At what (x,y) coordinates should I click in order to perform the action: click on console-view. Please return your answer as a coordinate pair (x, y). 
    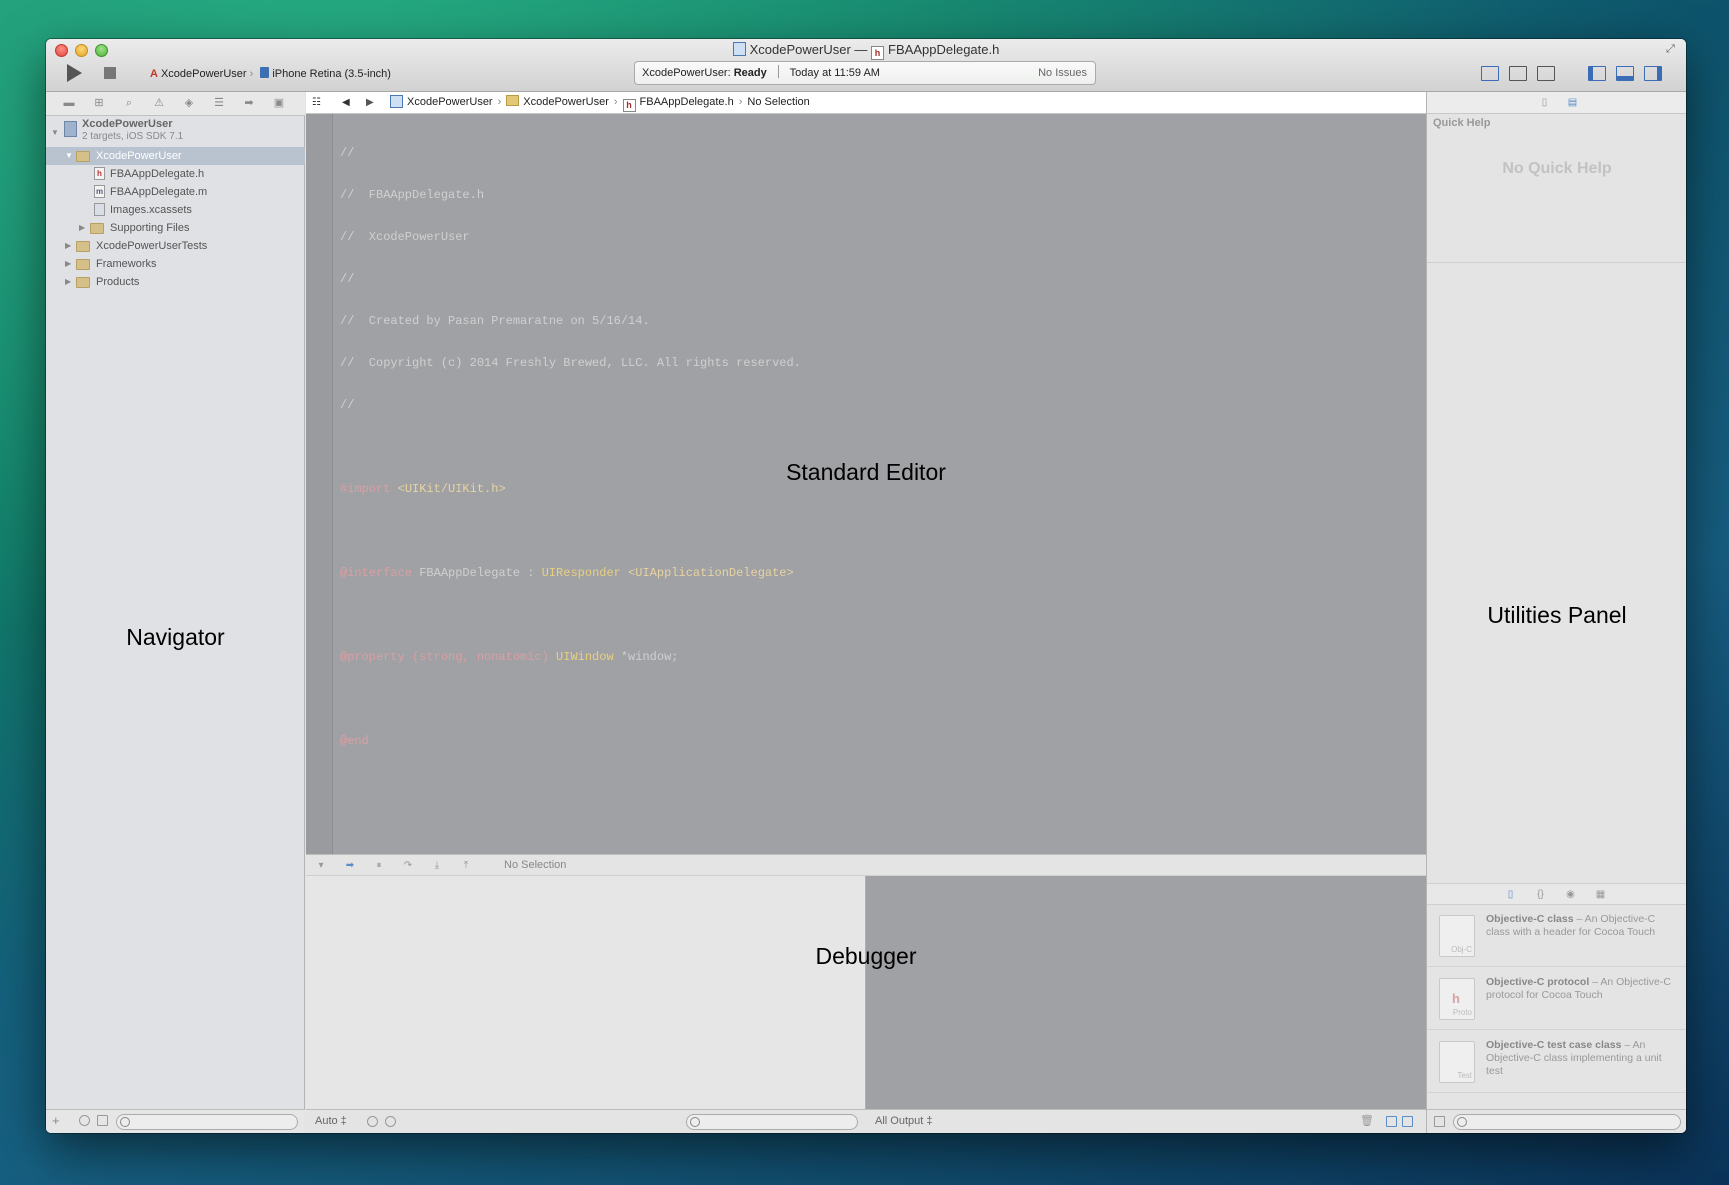
    Looking at the image, I should click on (1146, 992).